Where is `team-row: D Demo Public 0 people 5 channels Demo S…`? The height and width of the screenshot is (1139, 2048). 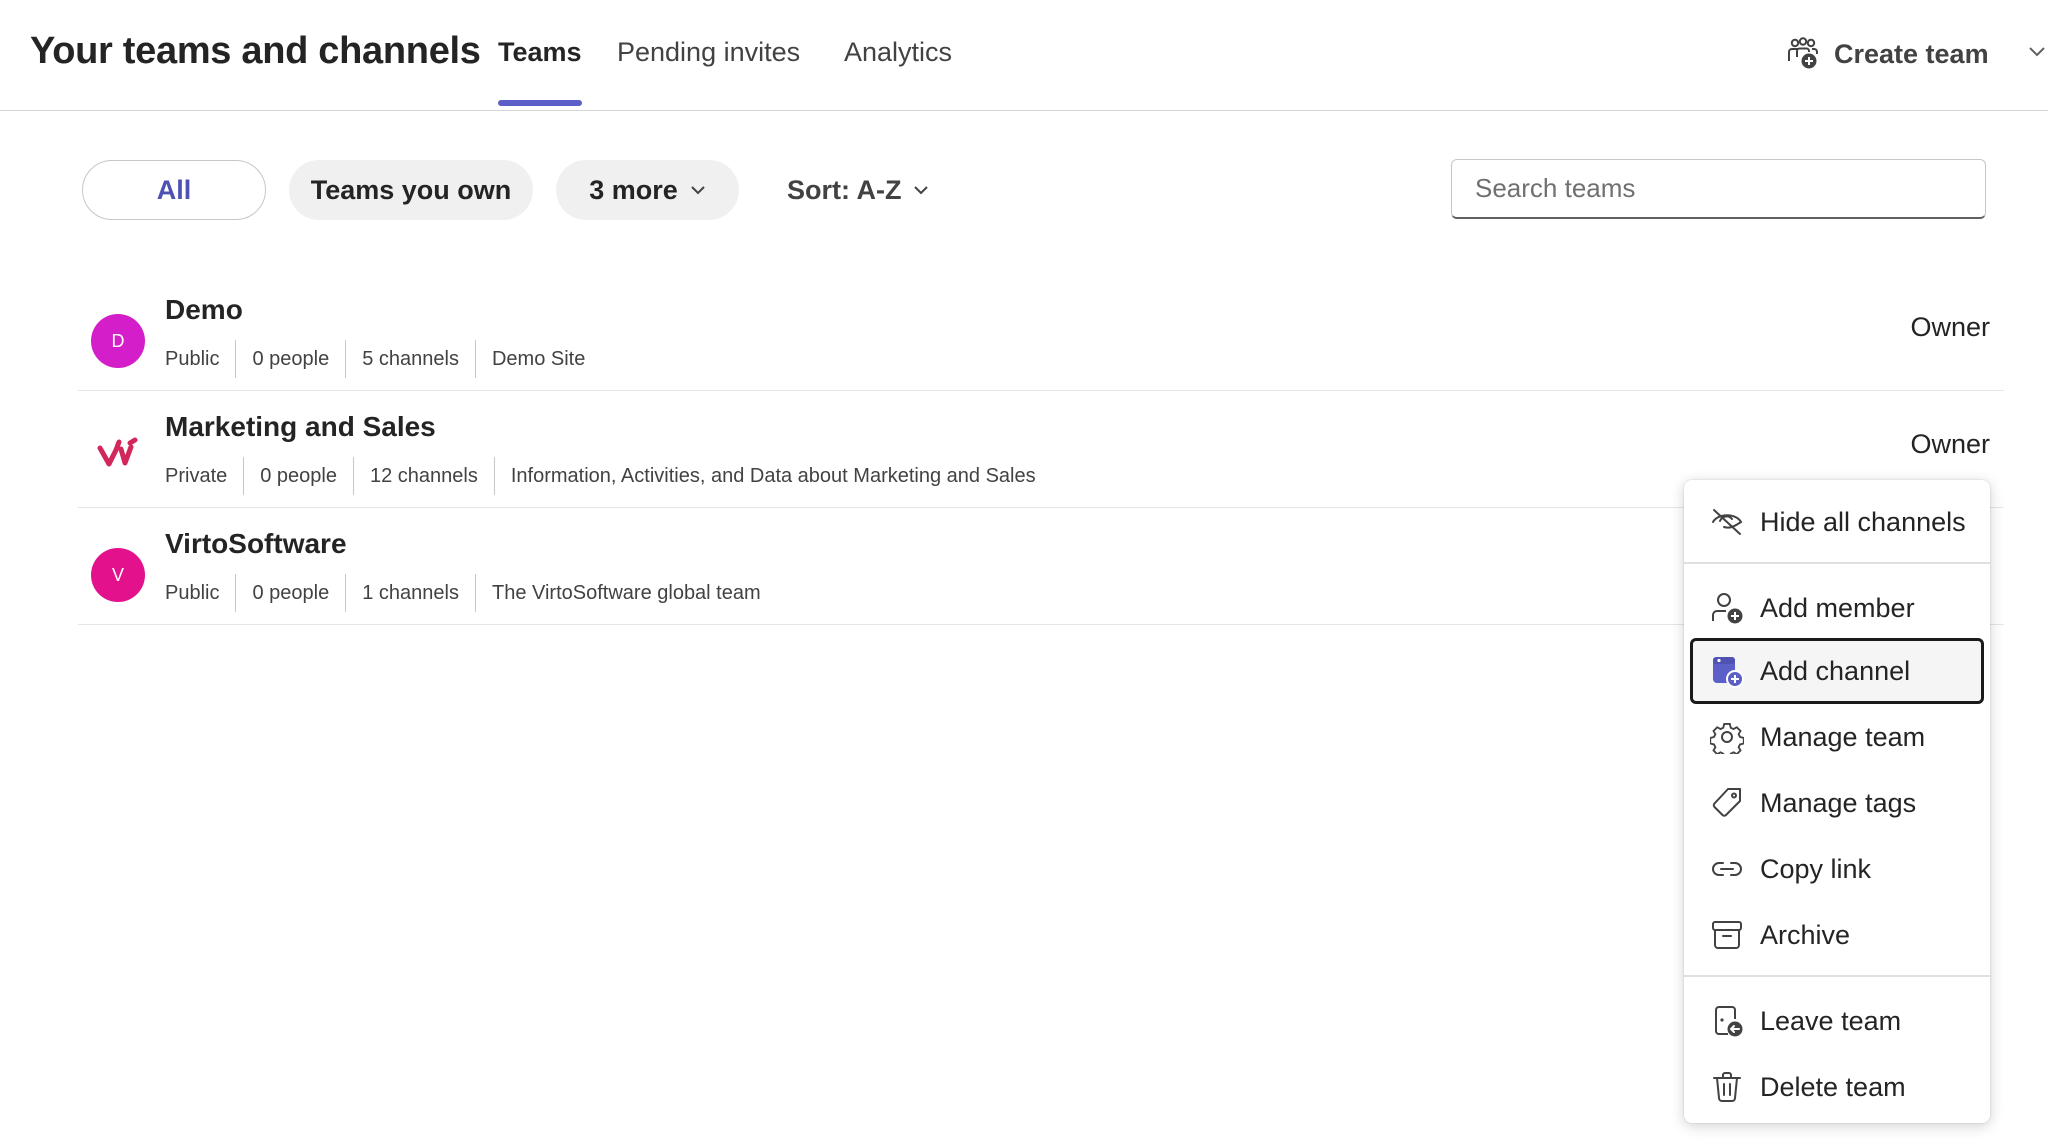
team-row: D Demo Public 0 people 5 channels Demo S… is located at coordinates (1041, 332).